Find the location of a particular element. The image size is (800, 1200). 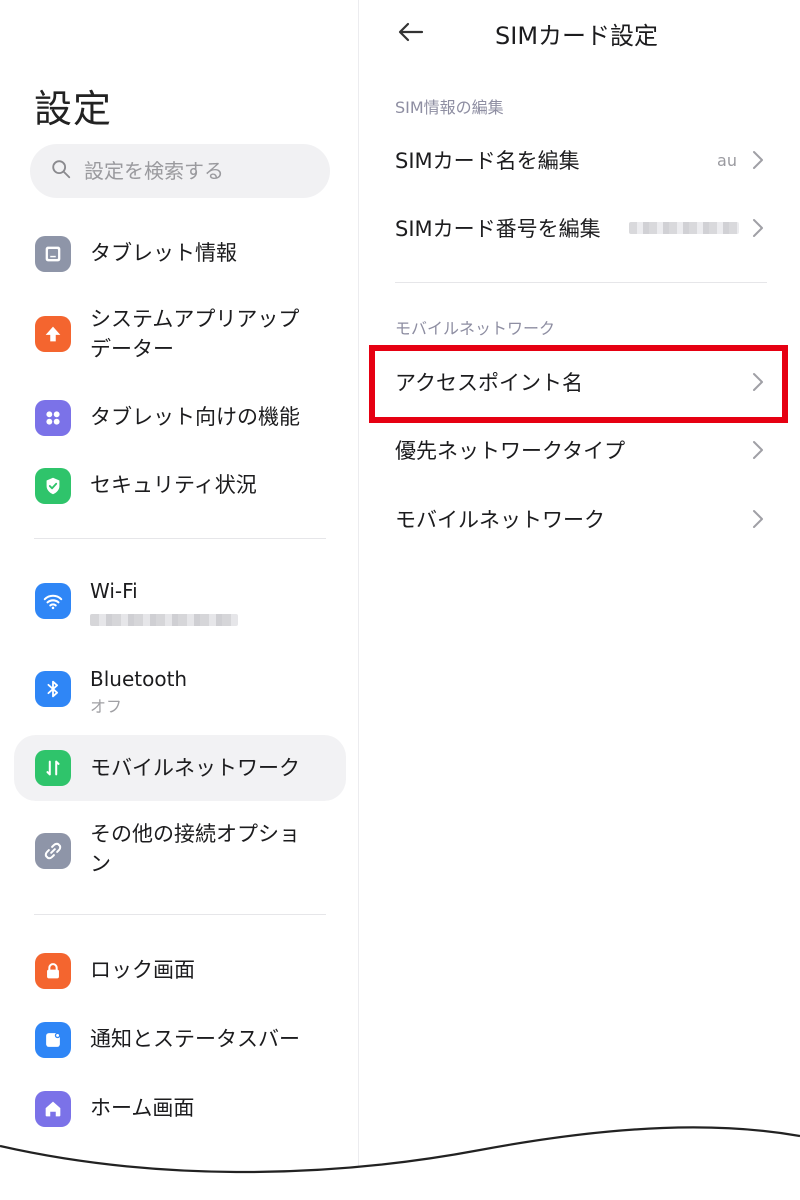

page-title: SIMカード設定 is located at coordinates (577, 36).